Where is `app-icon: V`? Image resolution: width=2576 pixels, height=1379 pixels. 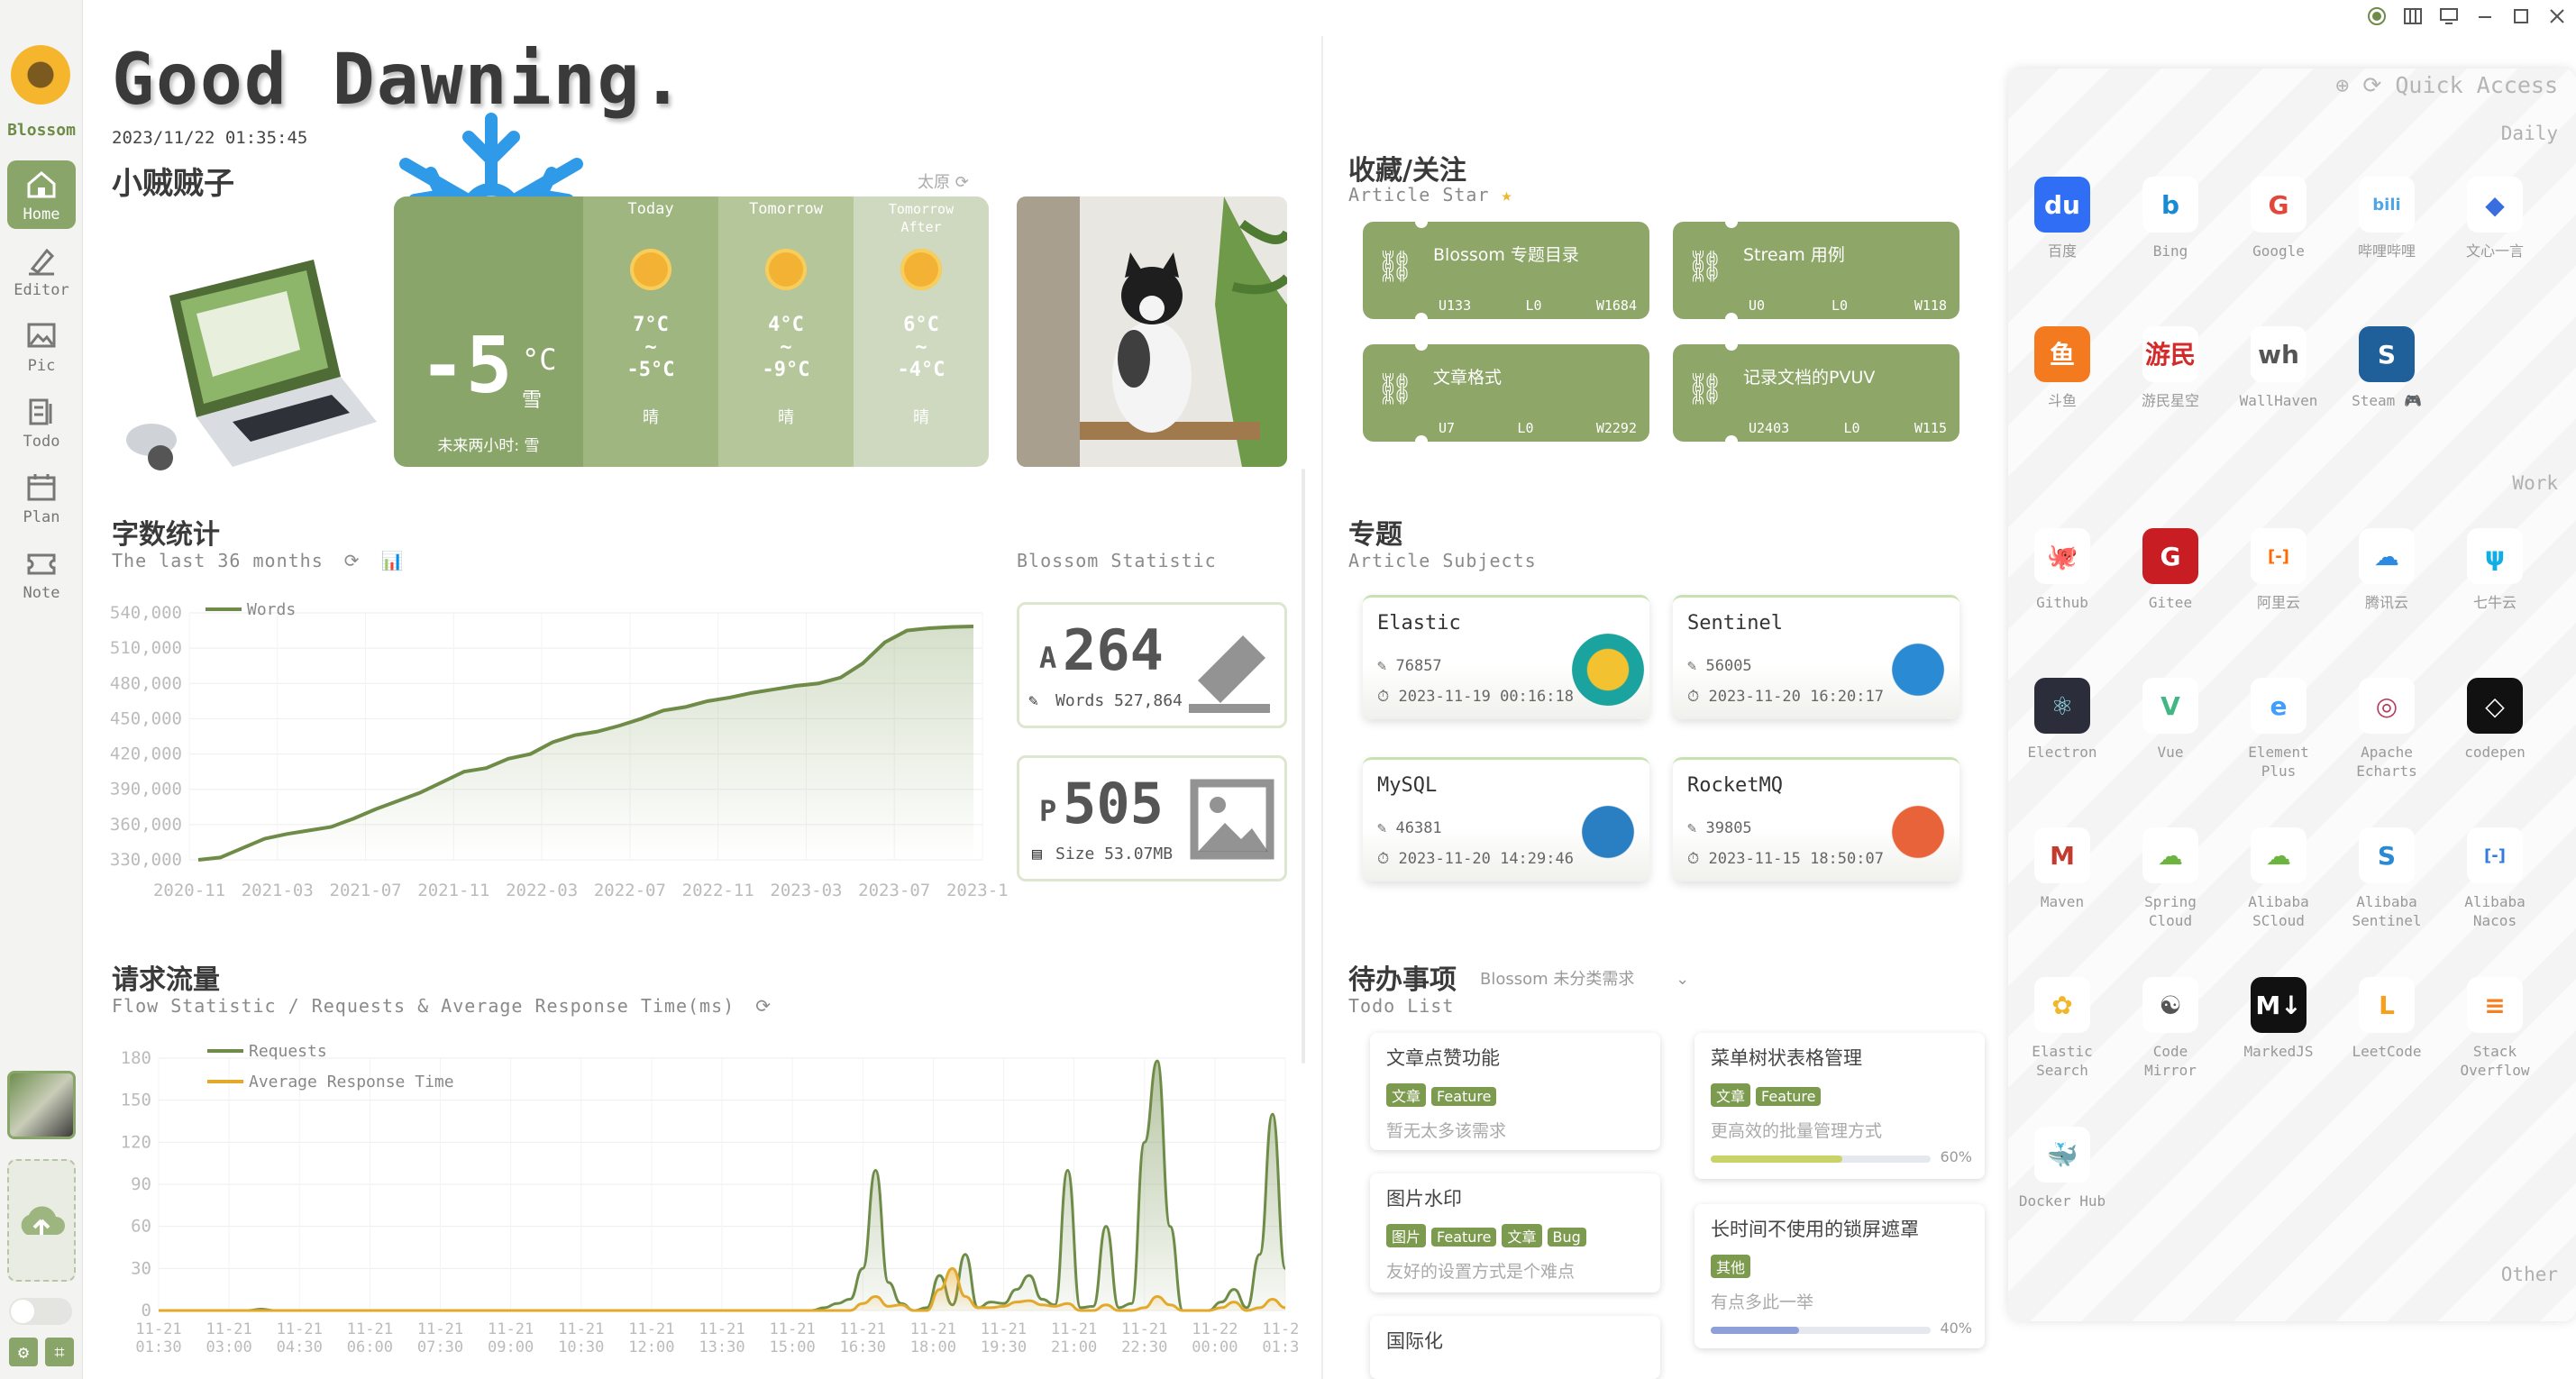 app-icon: V is located at coordinates (2170, 706).